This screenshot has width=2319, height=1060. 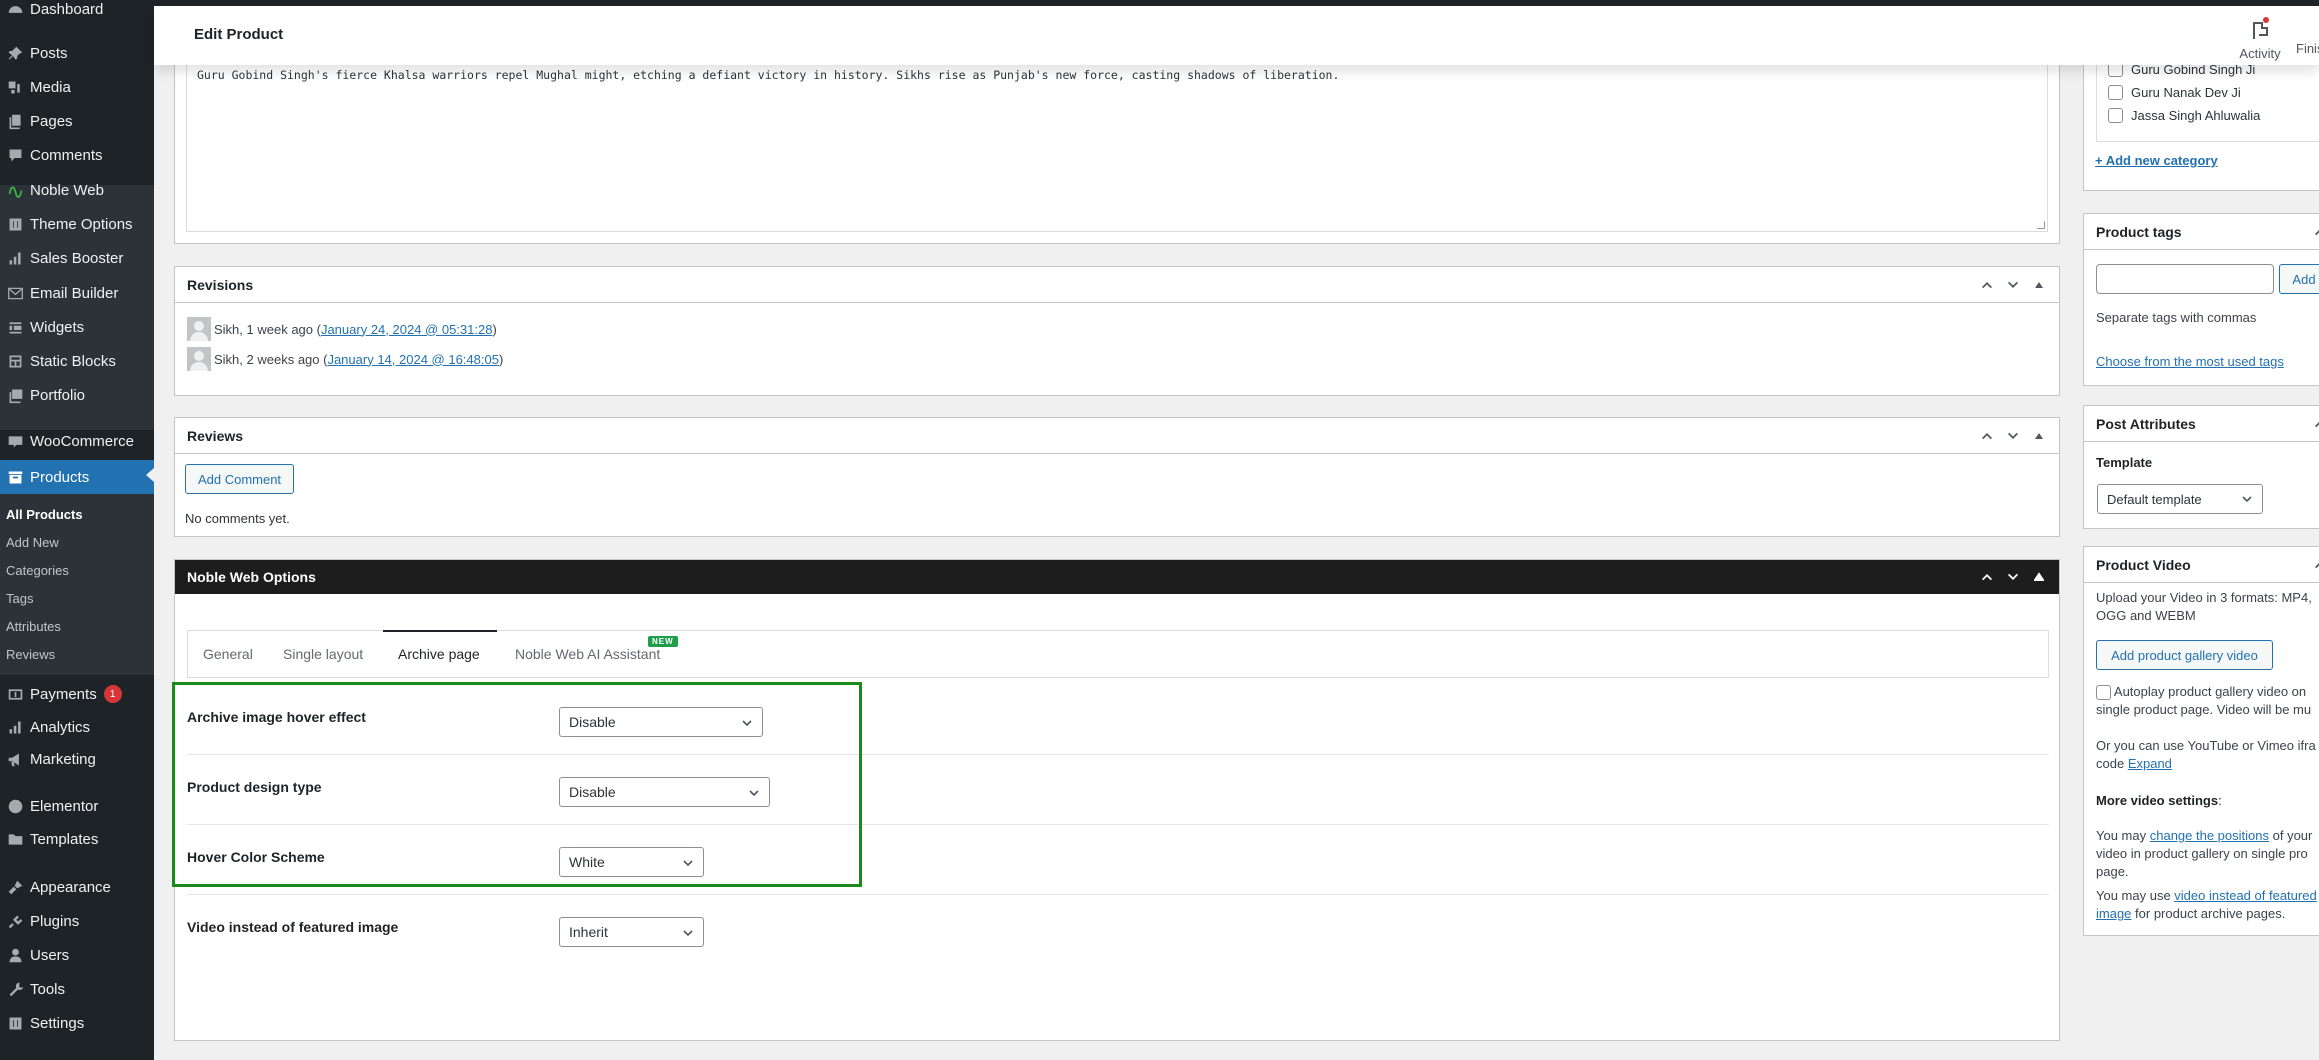 What do you see at coordinates (2156, 160) in the screenshot?
I see `add-new-category-link: + Add new category` at bounding box center [2156, 160].